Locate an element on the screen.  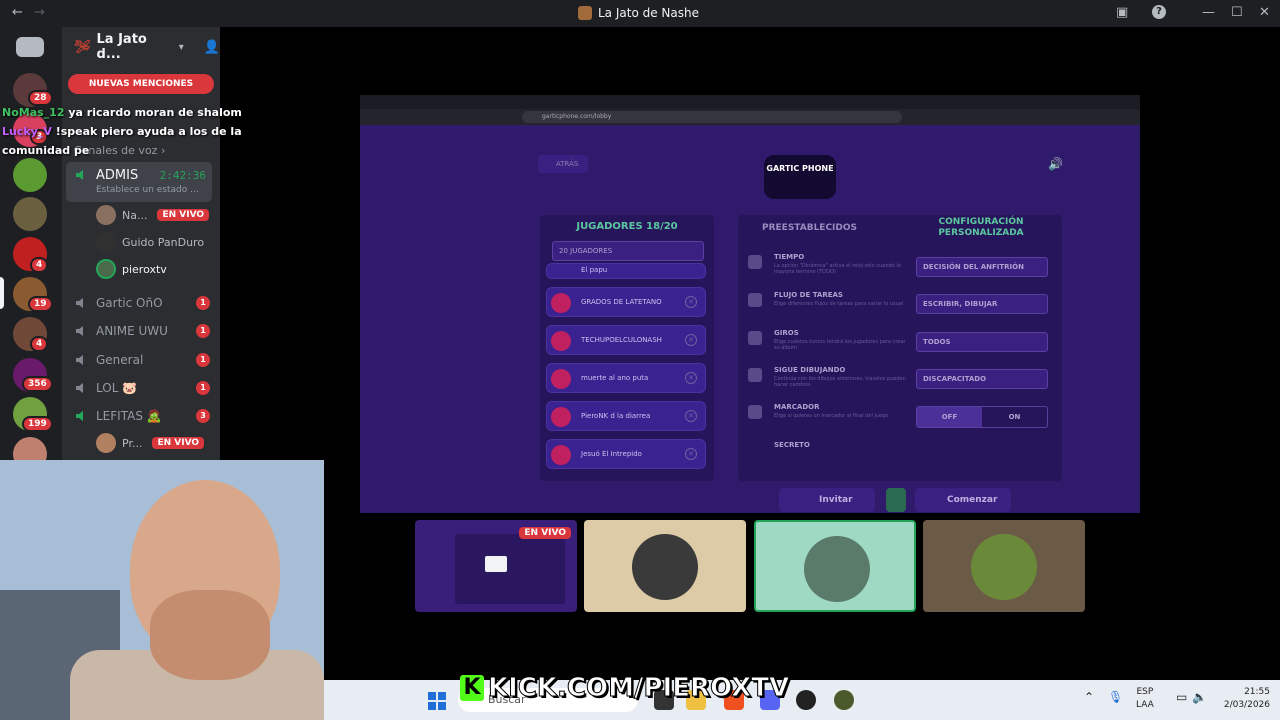
option-title: MARCADOR is located at coordinates (797, 407).